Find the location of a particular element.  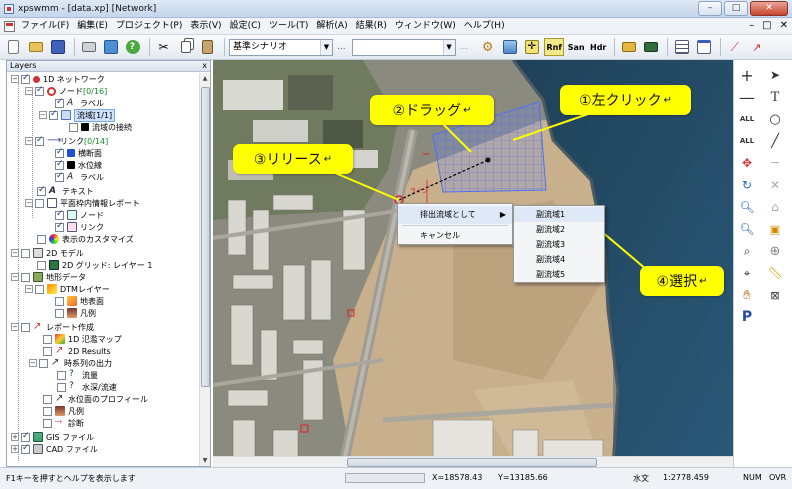

layer-water-level: 水位線 is located at coordinates (78, 165).